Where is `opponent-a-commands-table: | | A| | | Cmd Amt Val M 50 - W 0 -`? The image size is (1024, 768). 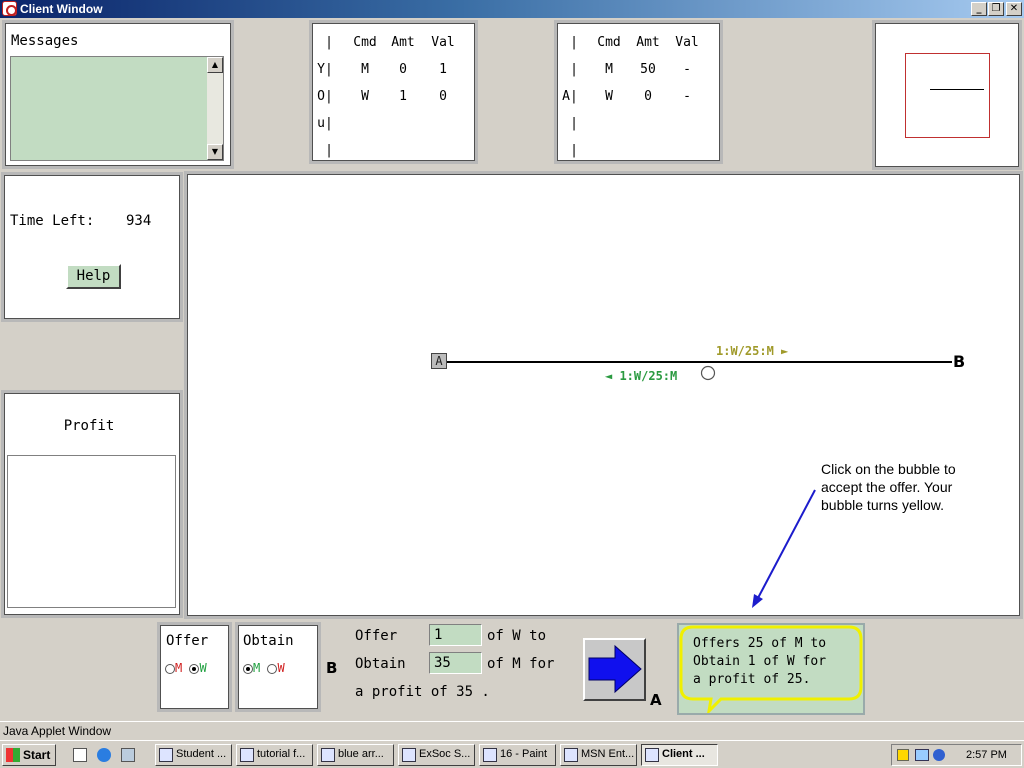
opponent-a-commands-table: | | A| | | Cmd Amt Val M 50 - W 0 - is located at coordinates (638, 92).